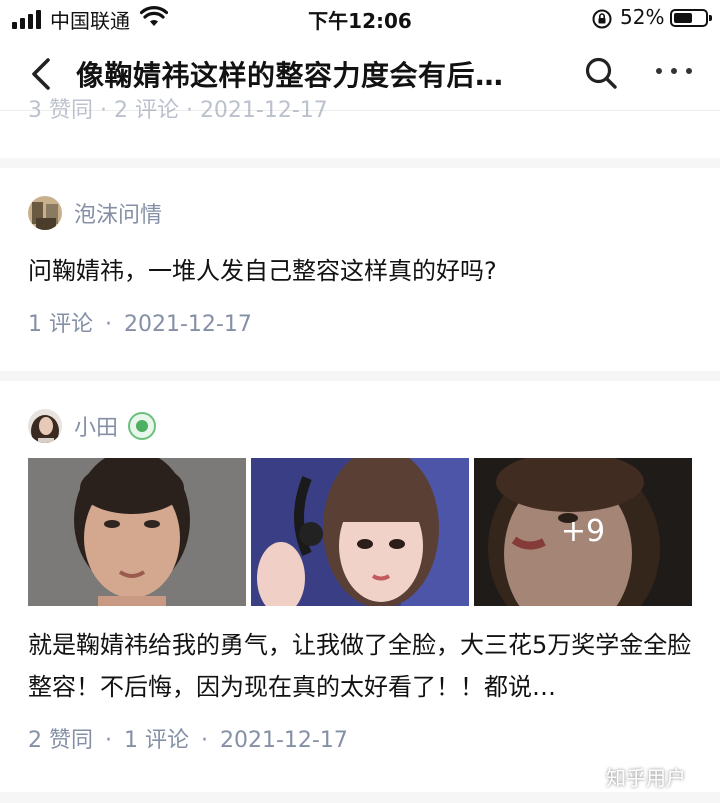  I want to click on answer-meta: 2 赞同 · 1 评论 · 2021-12-17, so click(188, 740).